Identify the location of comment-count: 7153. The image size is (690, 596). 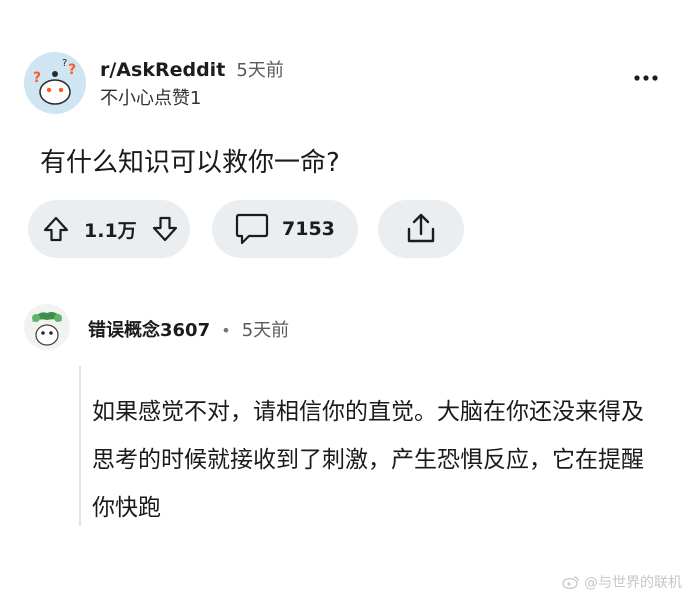
(308, 229).